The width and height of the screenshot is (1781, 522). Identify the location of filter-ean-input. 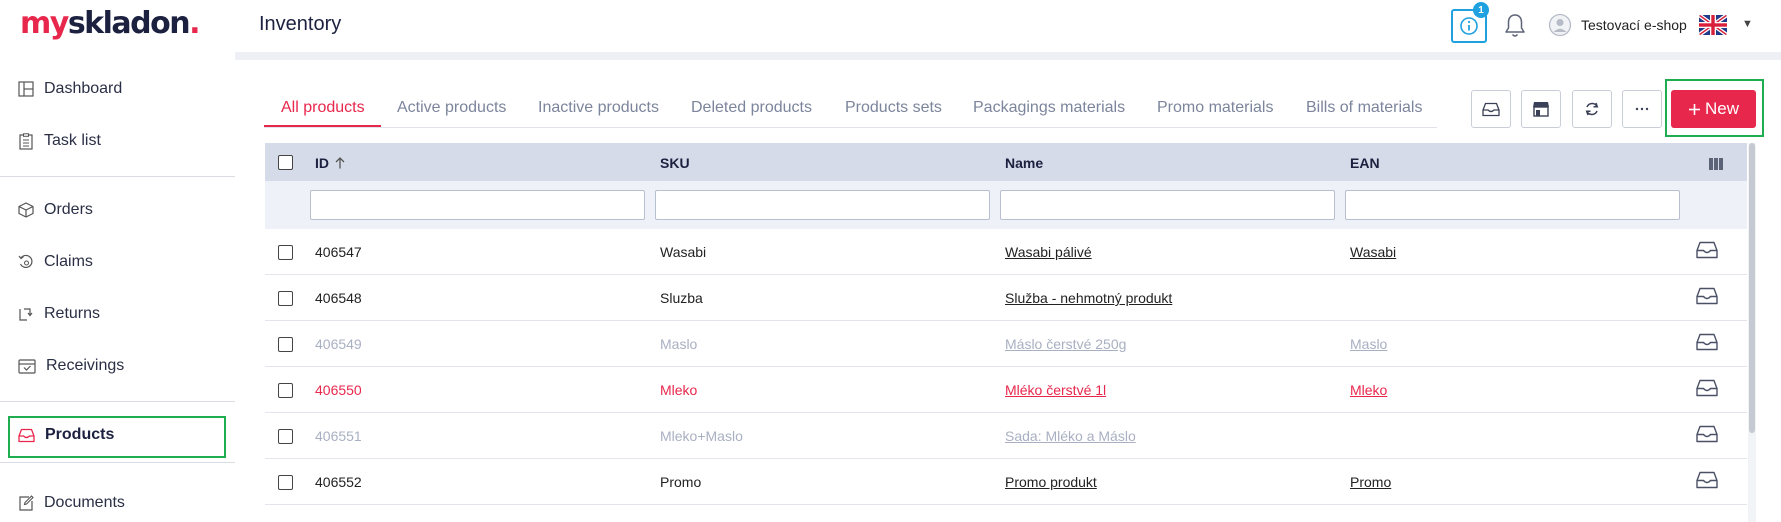
(1512, 205).